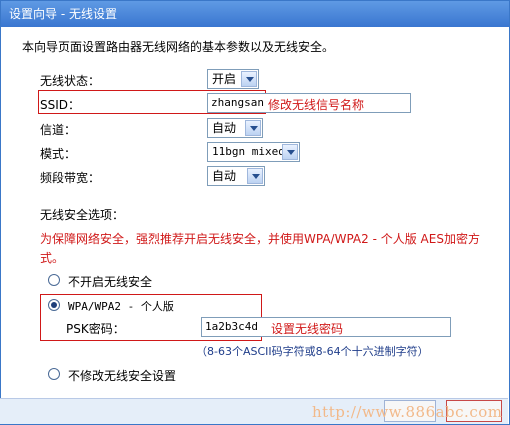  What do you see at coordinates (121, 306) in the screenshot?
I see `option-wpa-label: WPA/WPA2 - 个人版` at bounding box center [121, 306].